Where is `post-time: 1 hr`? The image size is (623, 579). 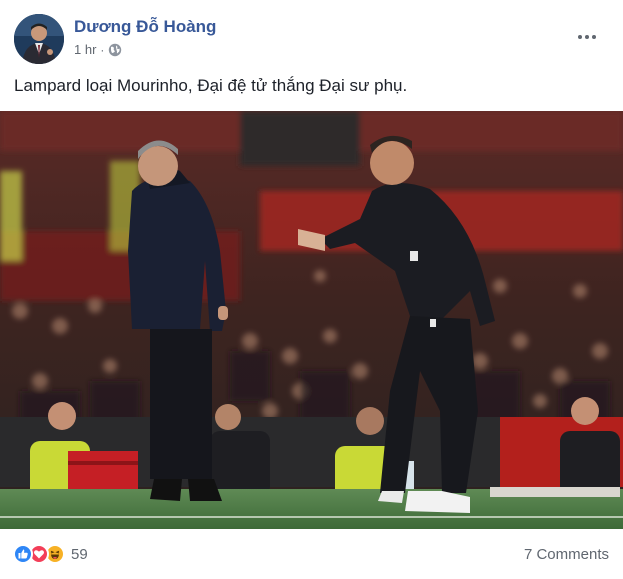 post-time: 1 hr is located at coordinates (85, 49).